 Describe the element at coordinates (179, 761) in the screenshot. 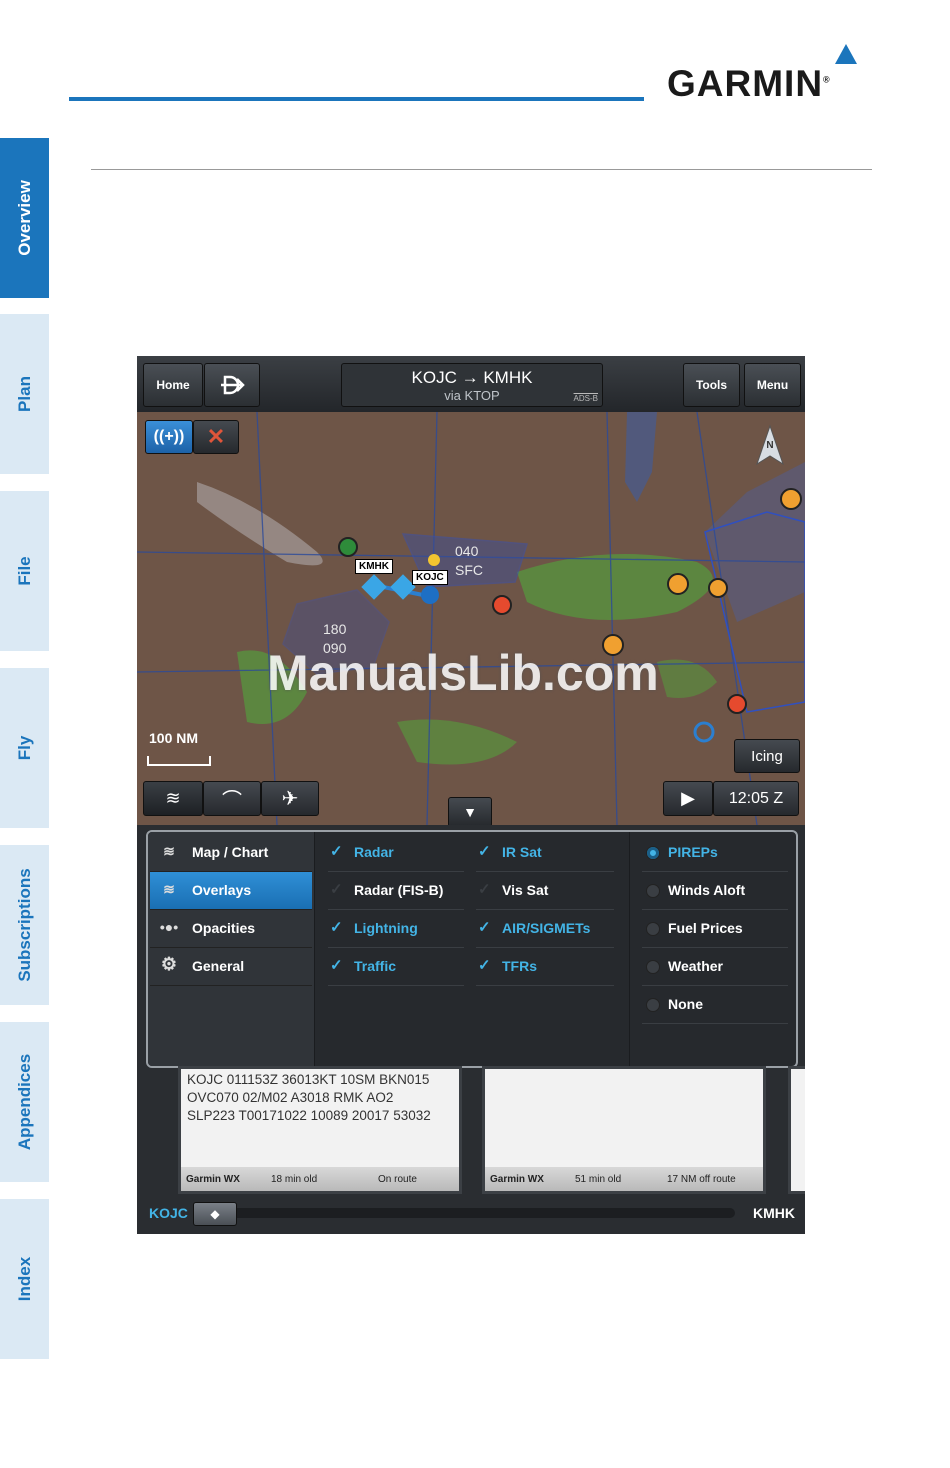

I see `map-scale-bar` at that location.